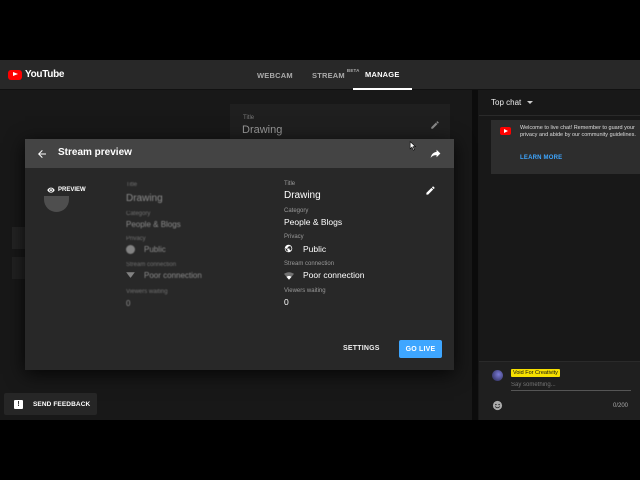  What do you see at coordinates (289, 276) in the screenshot?
I see `signal-icon` at bounding box center [289, 276].